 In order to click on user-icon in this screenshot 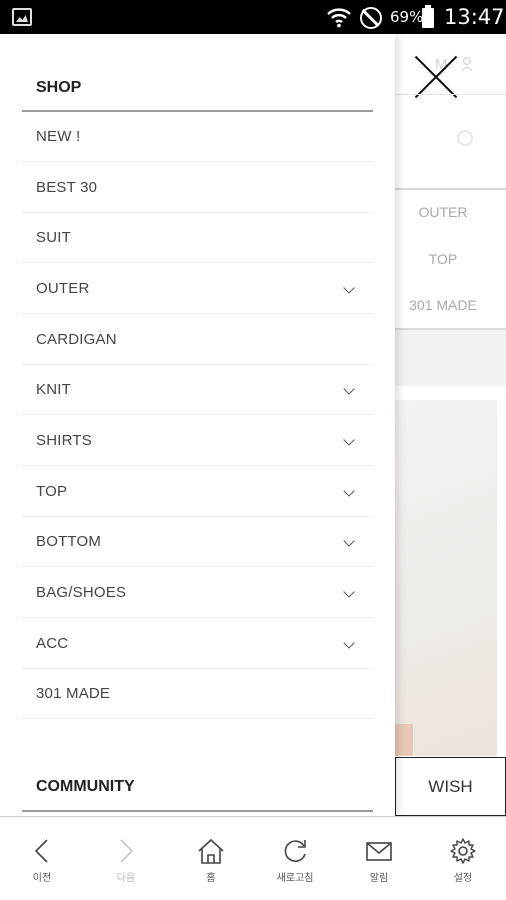, I will do `click(467, 64)`.